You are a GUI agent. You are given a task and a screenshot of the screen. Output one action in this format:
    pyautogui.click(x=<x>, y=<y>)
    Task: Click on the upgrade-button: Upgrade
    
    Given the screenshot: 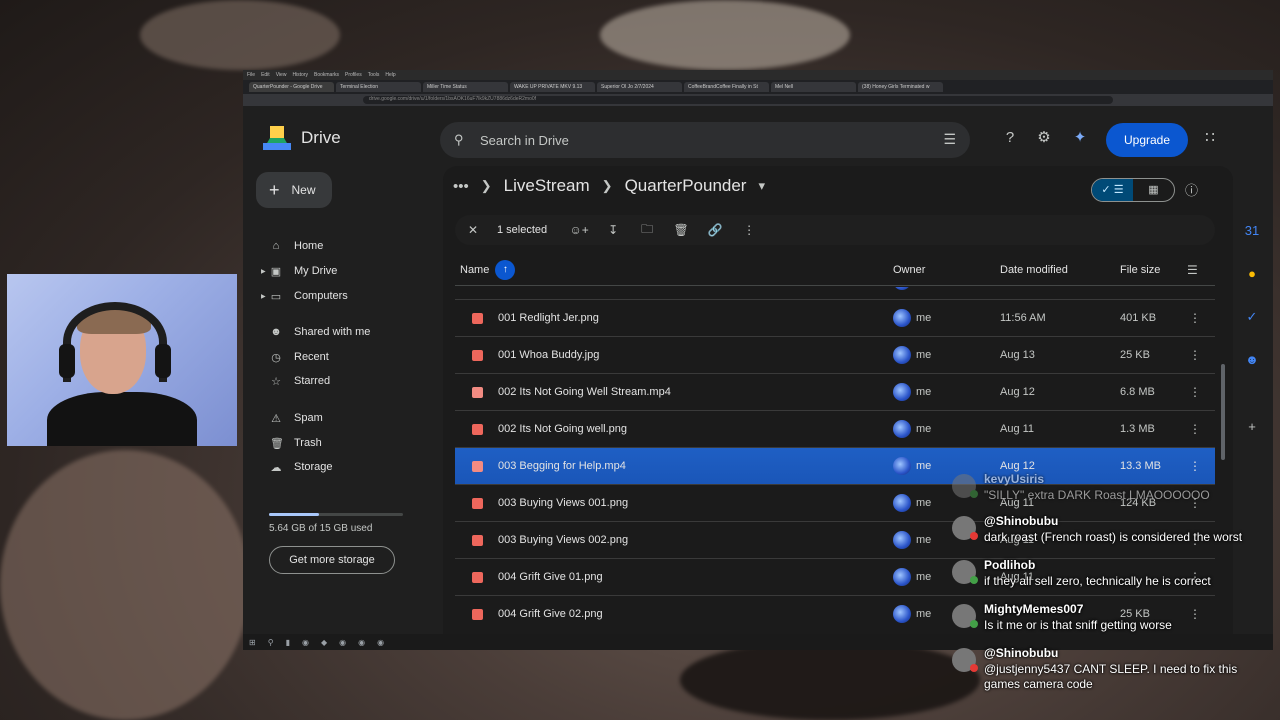 What is the action you would take?
    pyautogui.click(x=1147, y=140)
    